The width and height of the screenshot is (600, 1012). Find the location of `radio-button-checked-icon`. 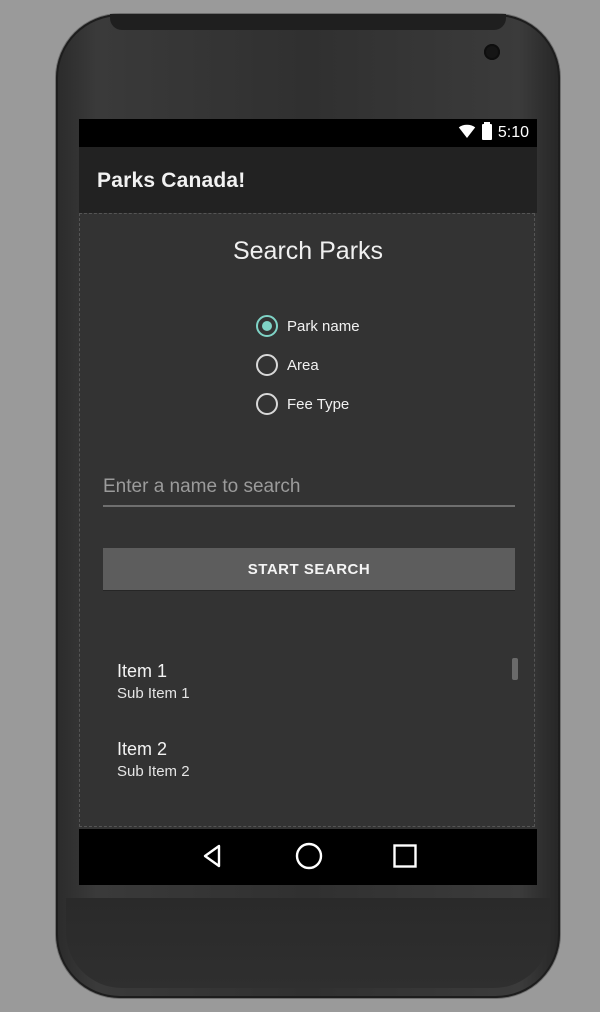

radio-button-checked-icon is located at coordinates (267, 326).